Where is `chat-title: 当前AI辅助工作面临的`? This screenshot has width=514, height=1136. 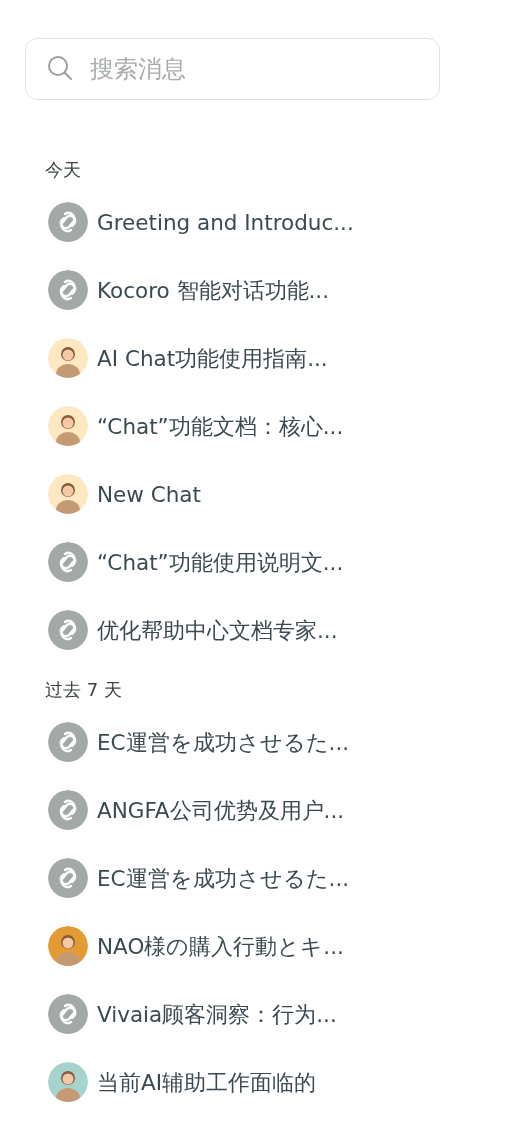
chat-title: 当前AI辅助工作面临的 is located at coordinates (207, 1082).